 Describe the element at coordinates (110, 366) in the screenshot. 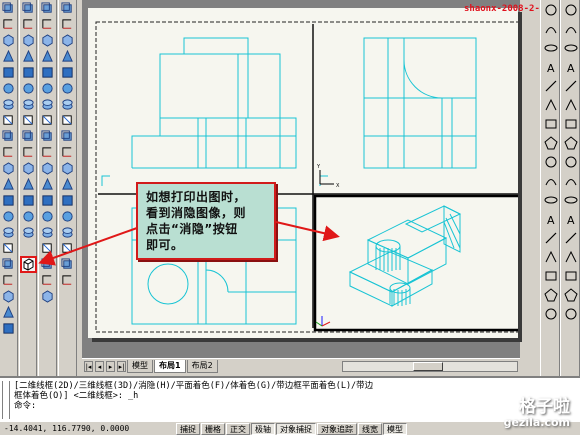

I see `tab-nav-next: ▸` at that location.